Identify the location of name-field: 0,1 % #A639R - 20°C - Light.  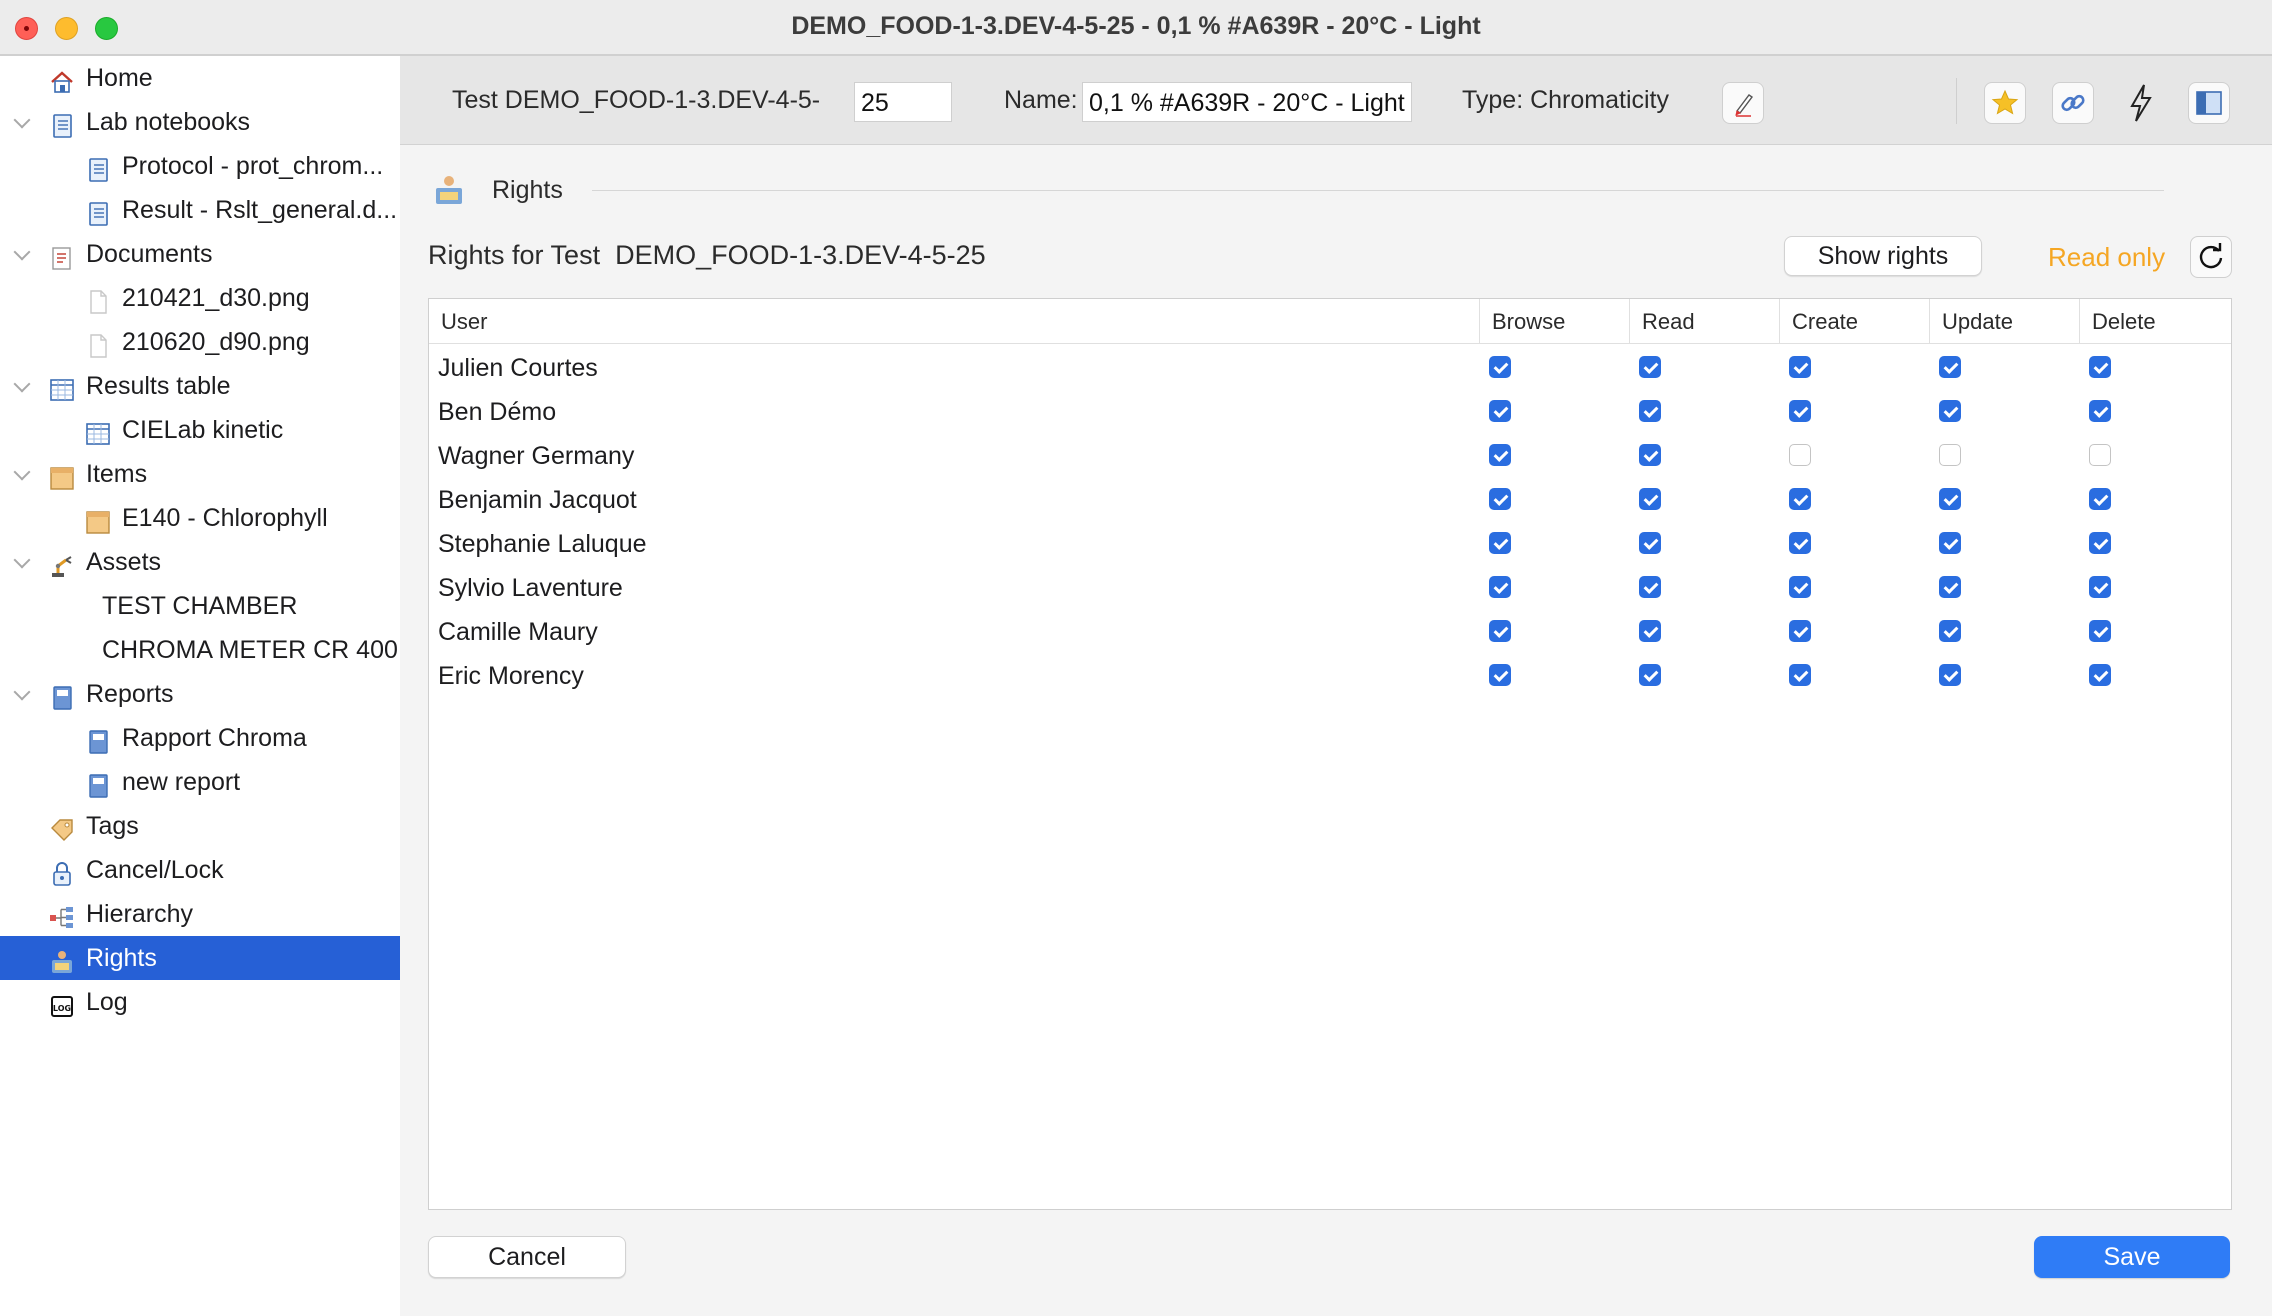
(1247, 102).